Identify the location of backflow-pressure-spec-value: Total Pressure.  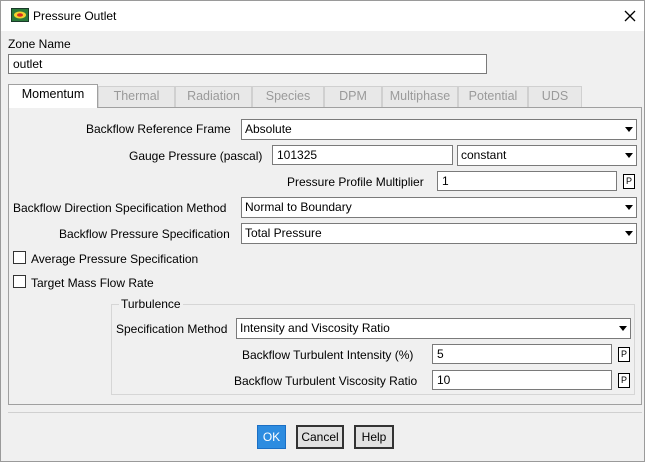
(283, 233).